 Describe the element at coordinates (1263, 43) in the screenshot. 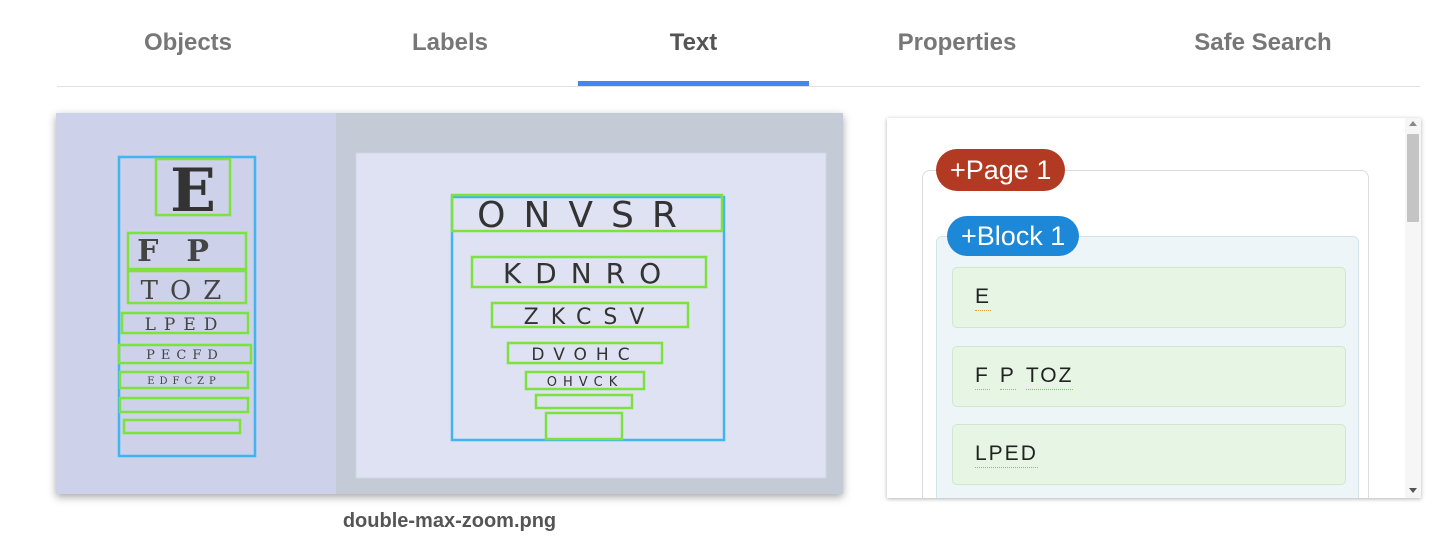

I see `tab-safe-search: Safe Search` at that location.